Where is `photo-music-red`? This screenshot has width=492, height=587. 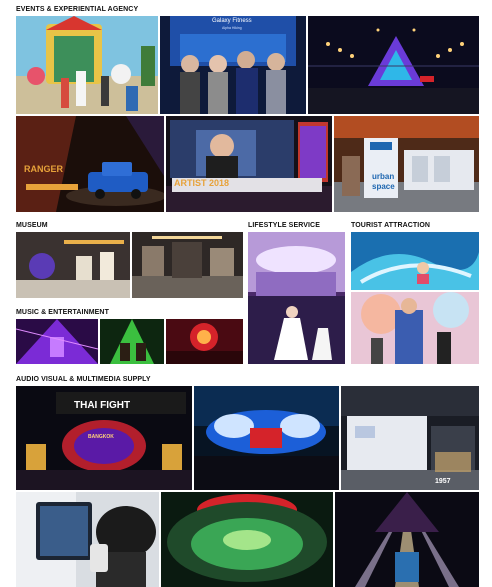 photo-music-red is located at coordinates (204, 341).